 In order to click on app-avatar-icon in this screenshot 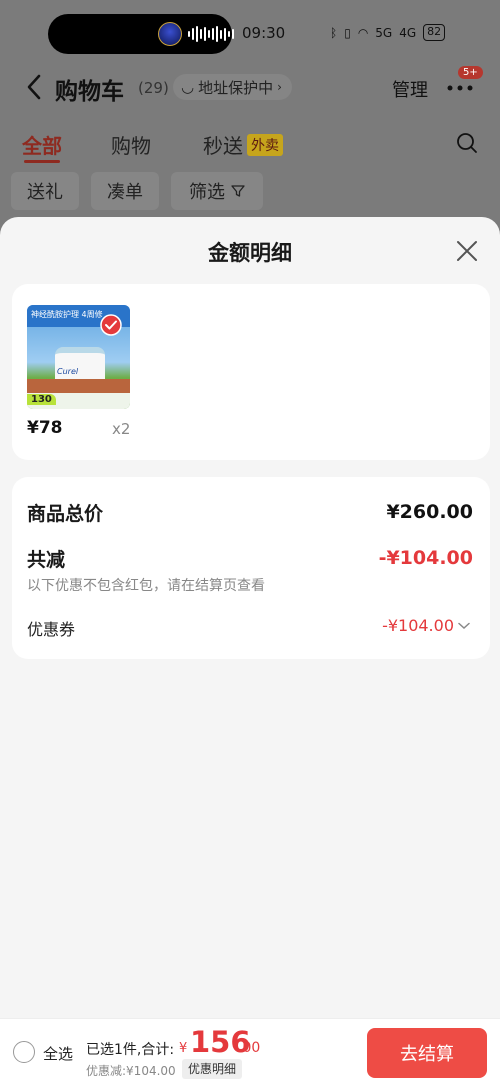, I will do `click(170, 34)`.